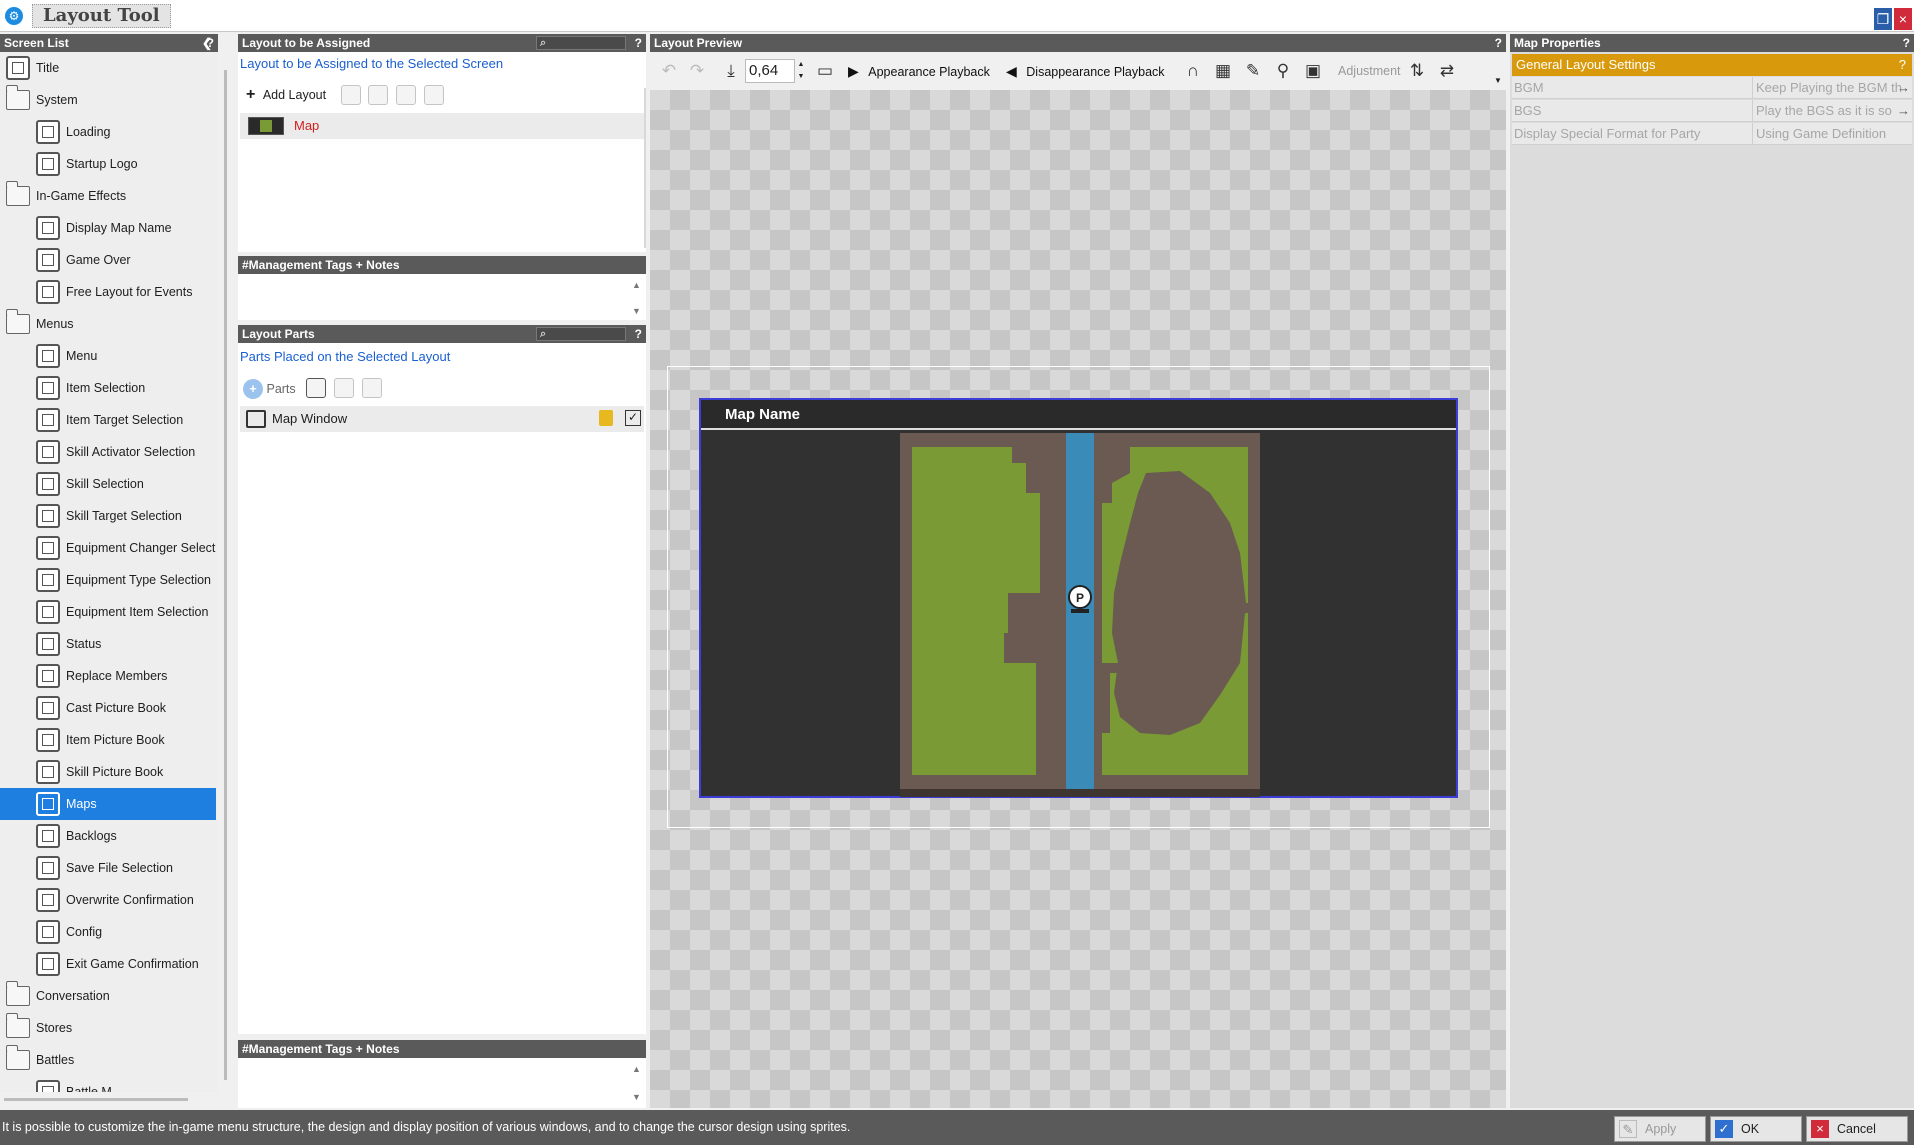 The height and width of the screenshot is (1145, 1914). Describe the element at coordinates (442, 152) in the screenshot. I see `layout-assign-panel` at that location.